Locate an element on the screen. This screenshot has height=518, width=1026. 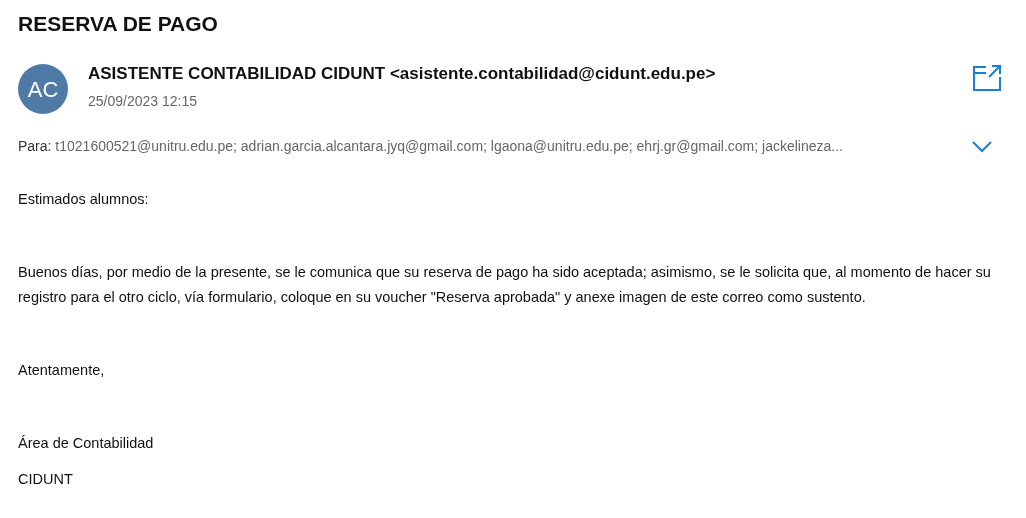
body-paragraph: Atentamente, is located at coordinates (62, 370).